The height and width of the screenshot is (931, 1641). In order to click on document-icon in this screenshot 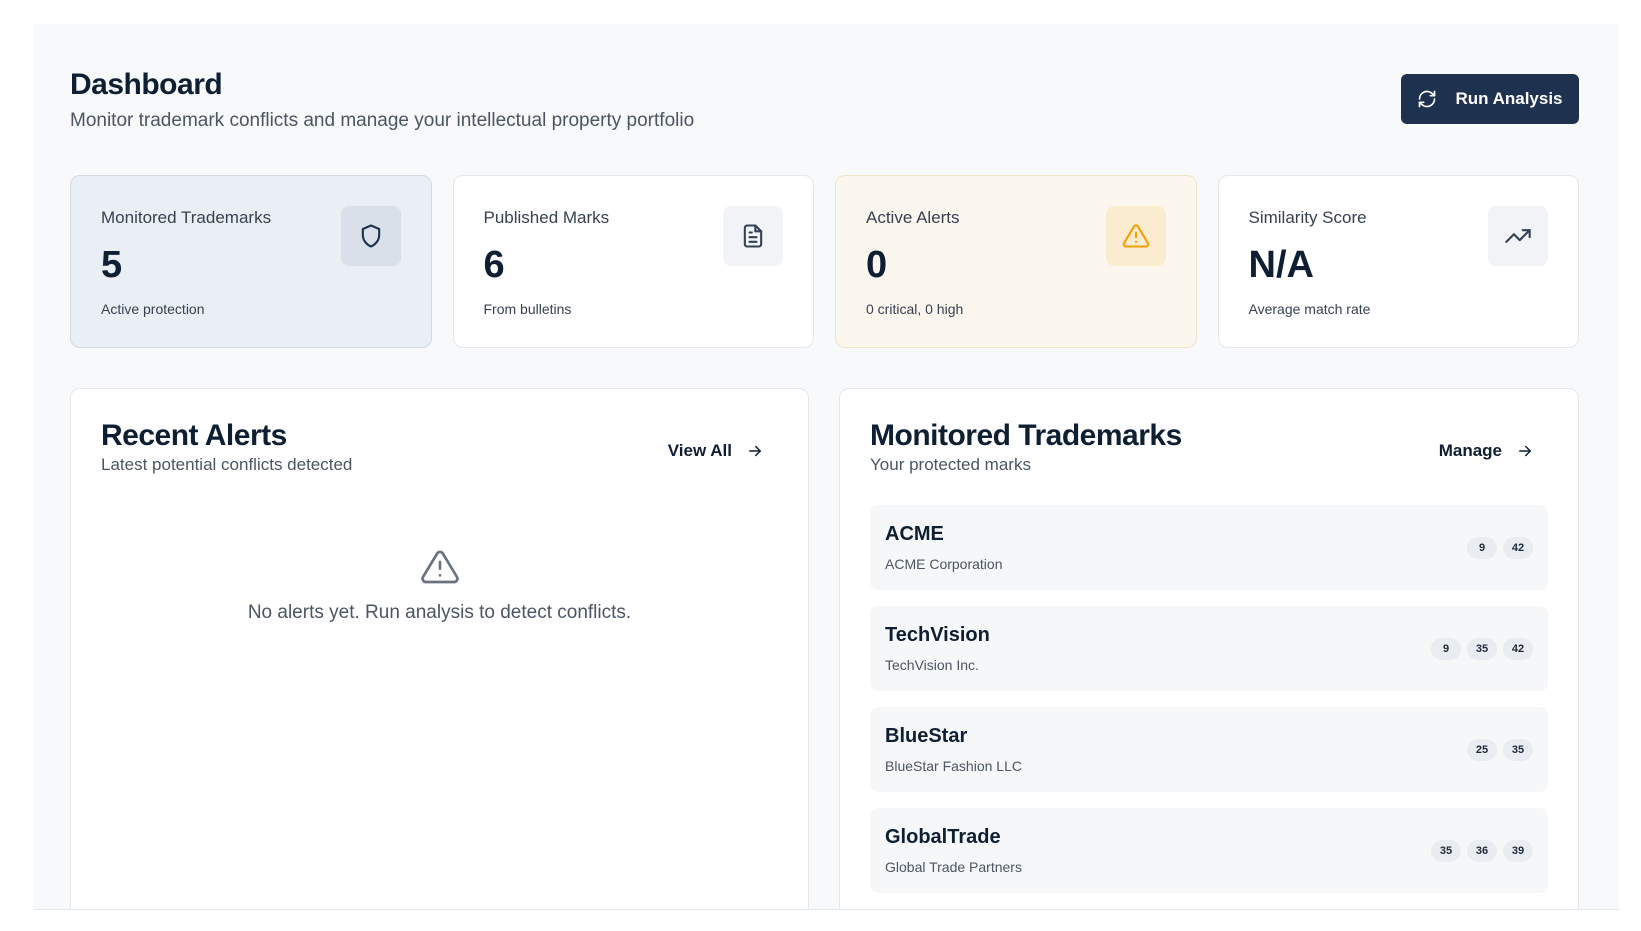, I will do `click(753, 236)`.